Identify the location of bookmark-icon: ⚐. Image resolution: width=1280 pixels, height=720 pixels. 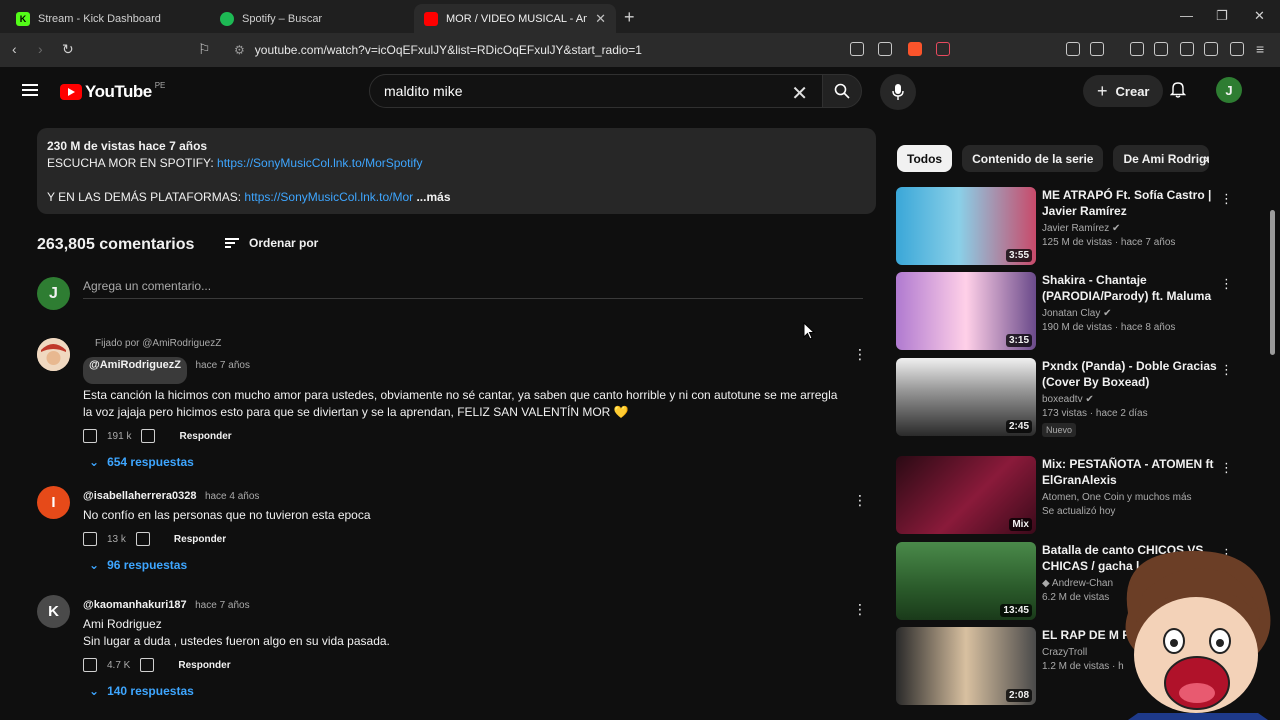
(204, 49).